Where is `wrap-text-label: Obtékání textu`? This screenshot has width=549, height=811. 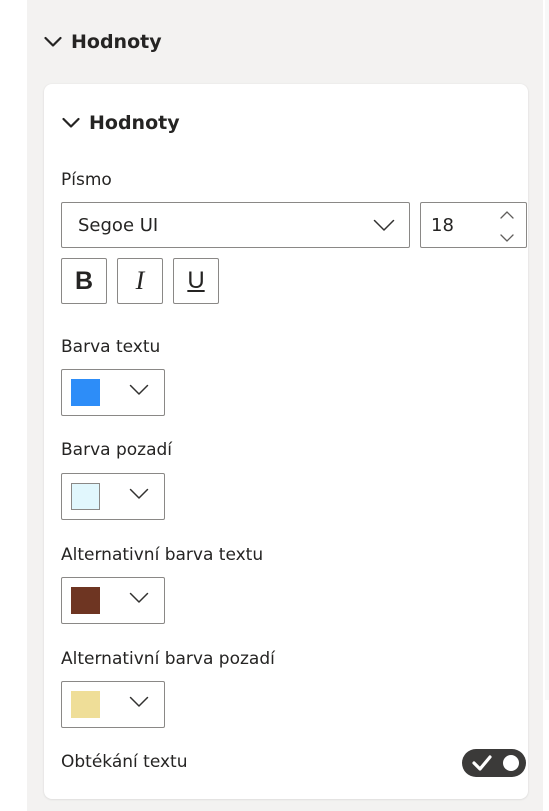
wrap-text-label: Obtékání textu is located at coordinates (124, 762).